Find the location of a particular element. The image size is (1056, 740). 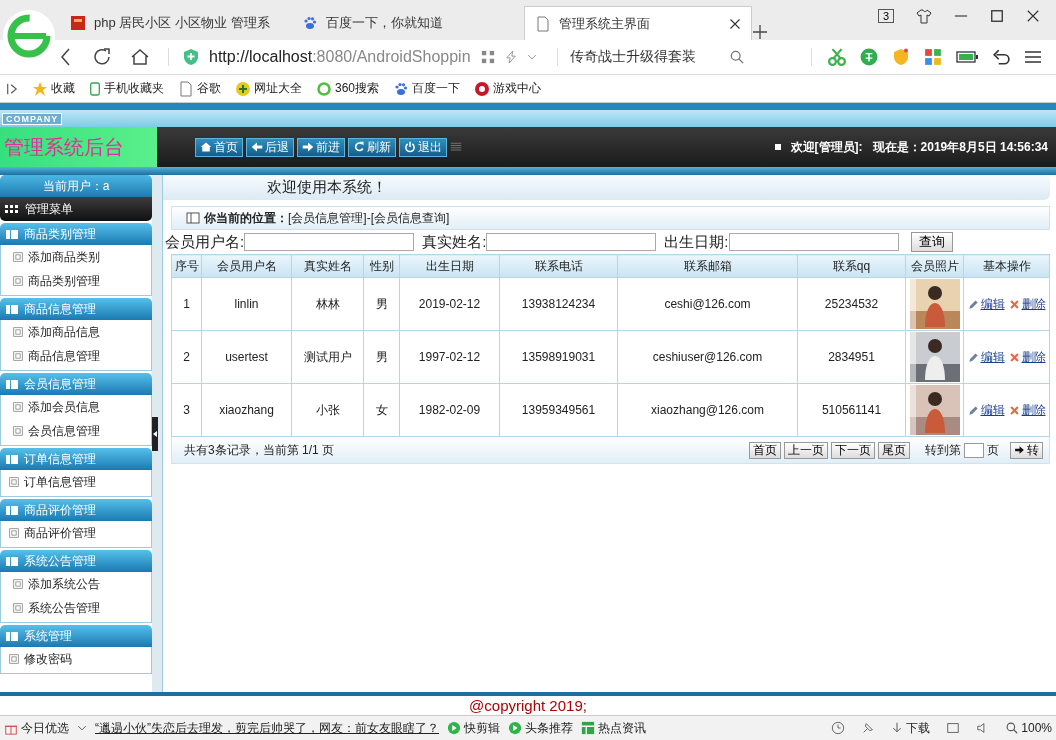

page-input is located at coordinates (974, 450).